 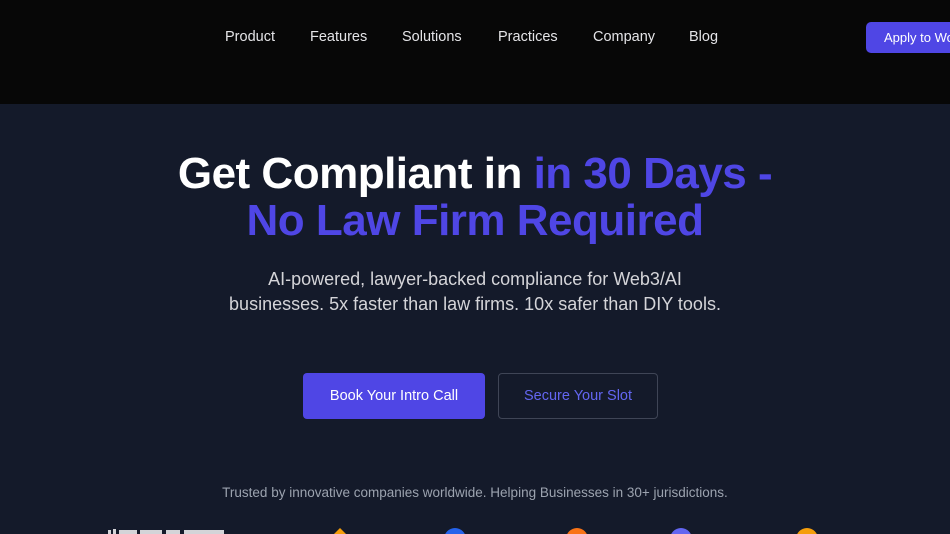 What do you see at coordinates (455, 531) in the screenshot?
I see `partner-blue-circle-logo` at bounding box center [455, 531].